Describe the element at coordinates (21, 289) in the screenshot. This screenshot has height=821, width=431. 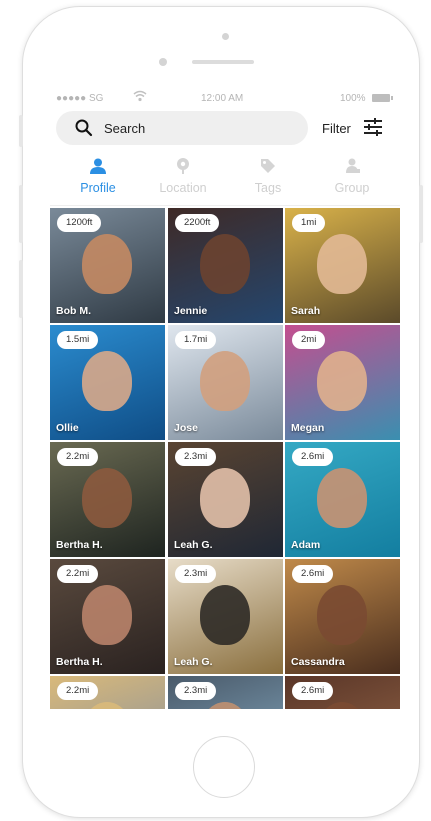
I see `volume-down-button` at that location.